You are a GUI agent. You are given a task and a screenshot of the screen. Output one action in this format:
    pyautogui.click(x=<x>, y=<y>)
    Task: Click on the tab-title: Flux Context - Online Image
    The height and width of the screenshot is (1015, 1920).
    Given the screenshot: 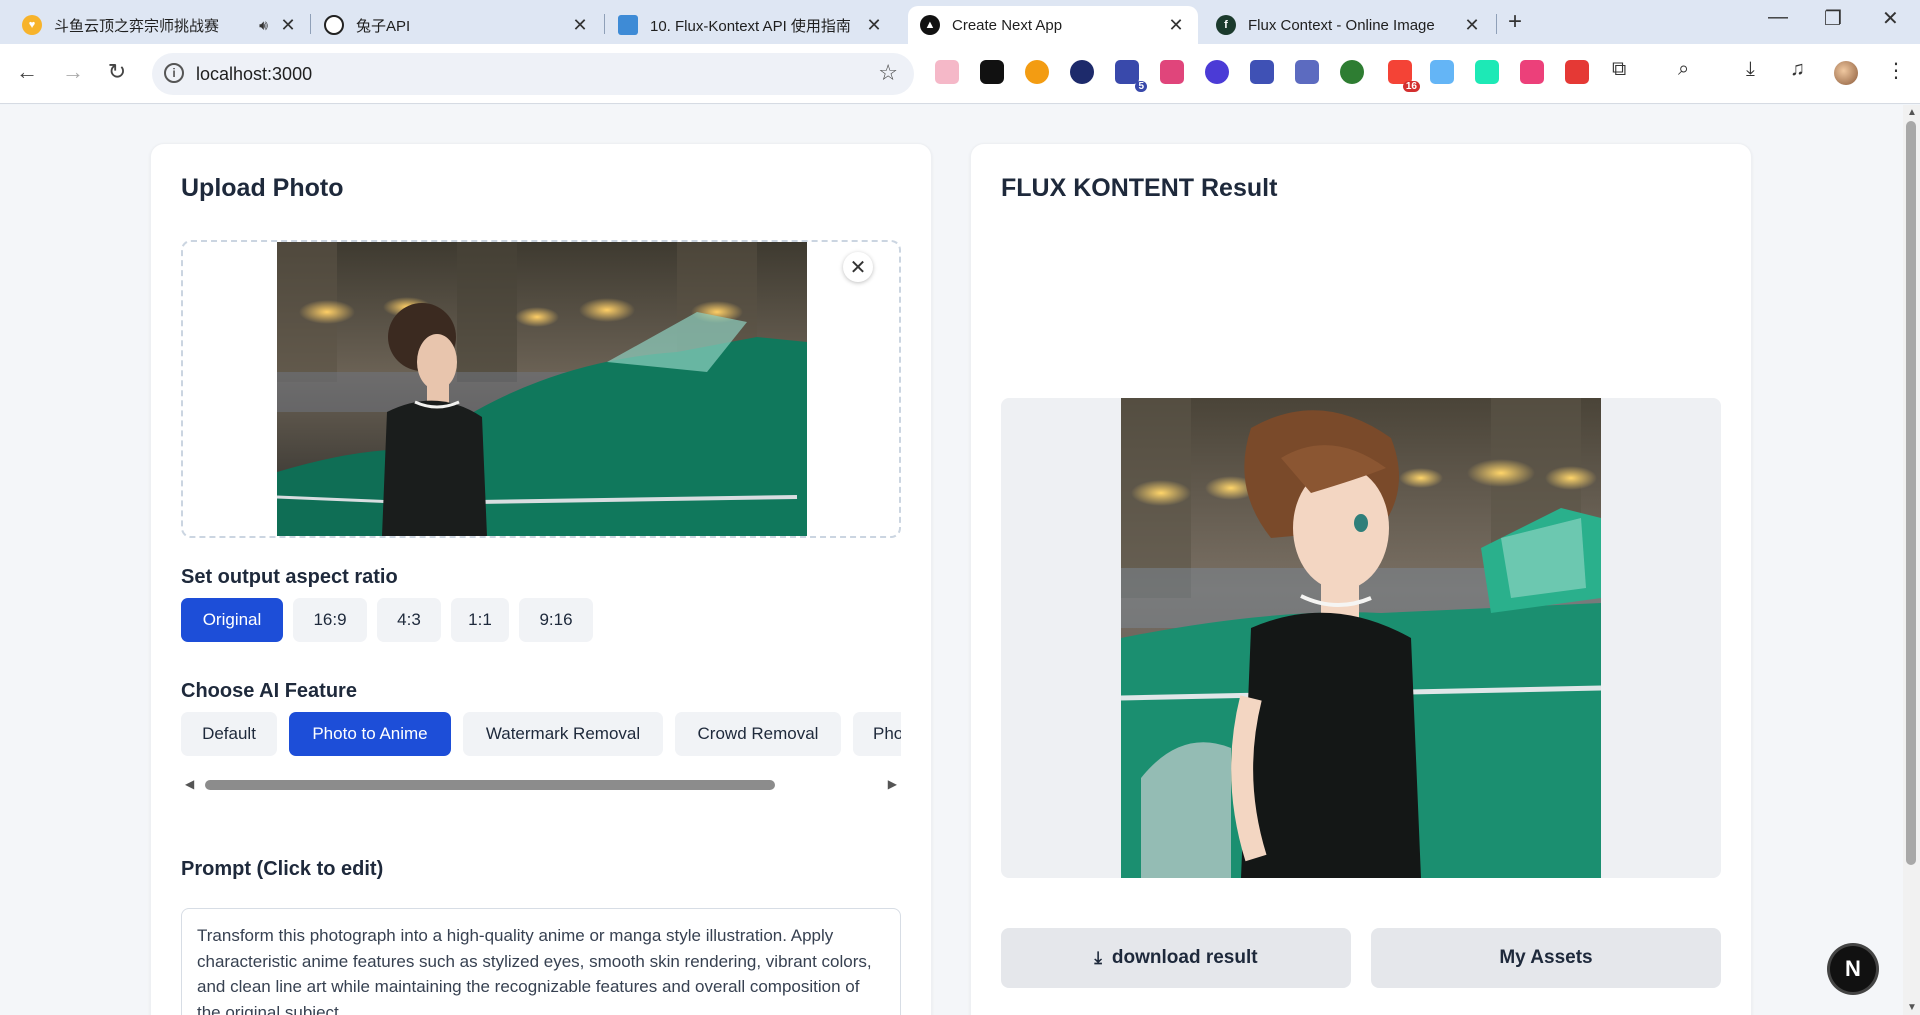 What is the action you would take?
    pyautogui.click(x=1341, y=25)
    